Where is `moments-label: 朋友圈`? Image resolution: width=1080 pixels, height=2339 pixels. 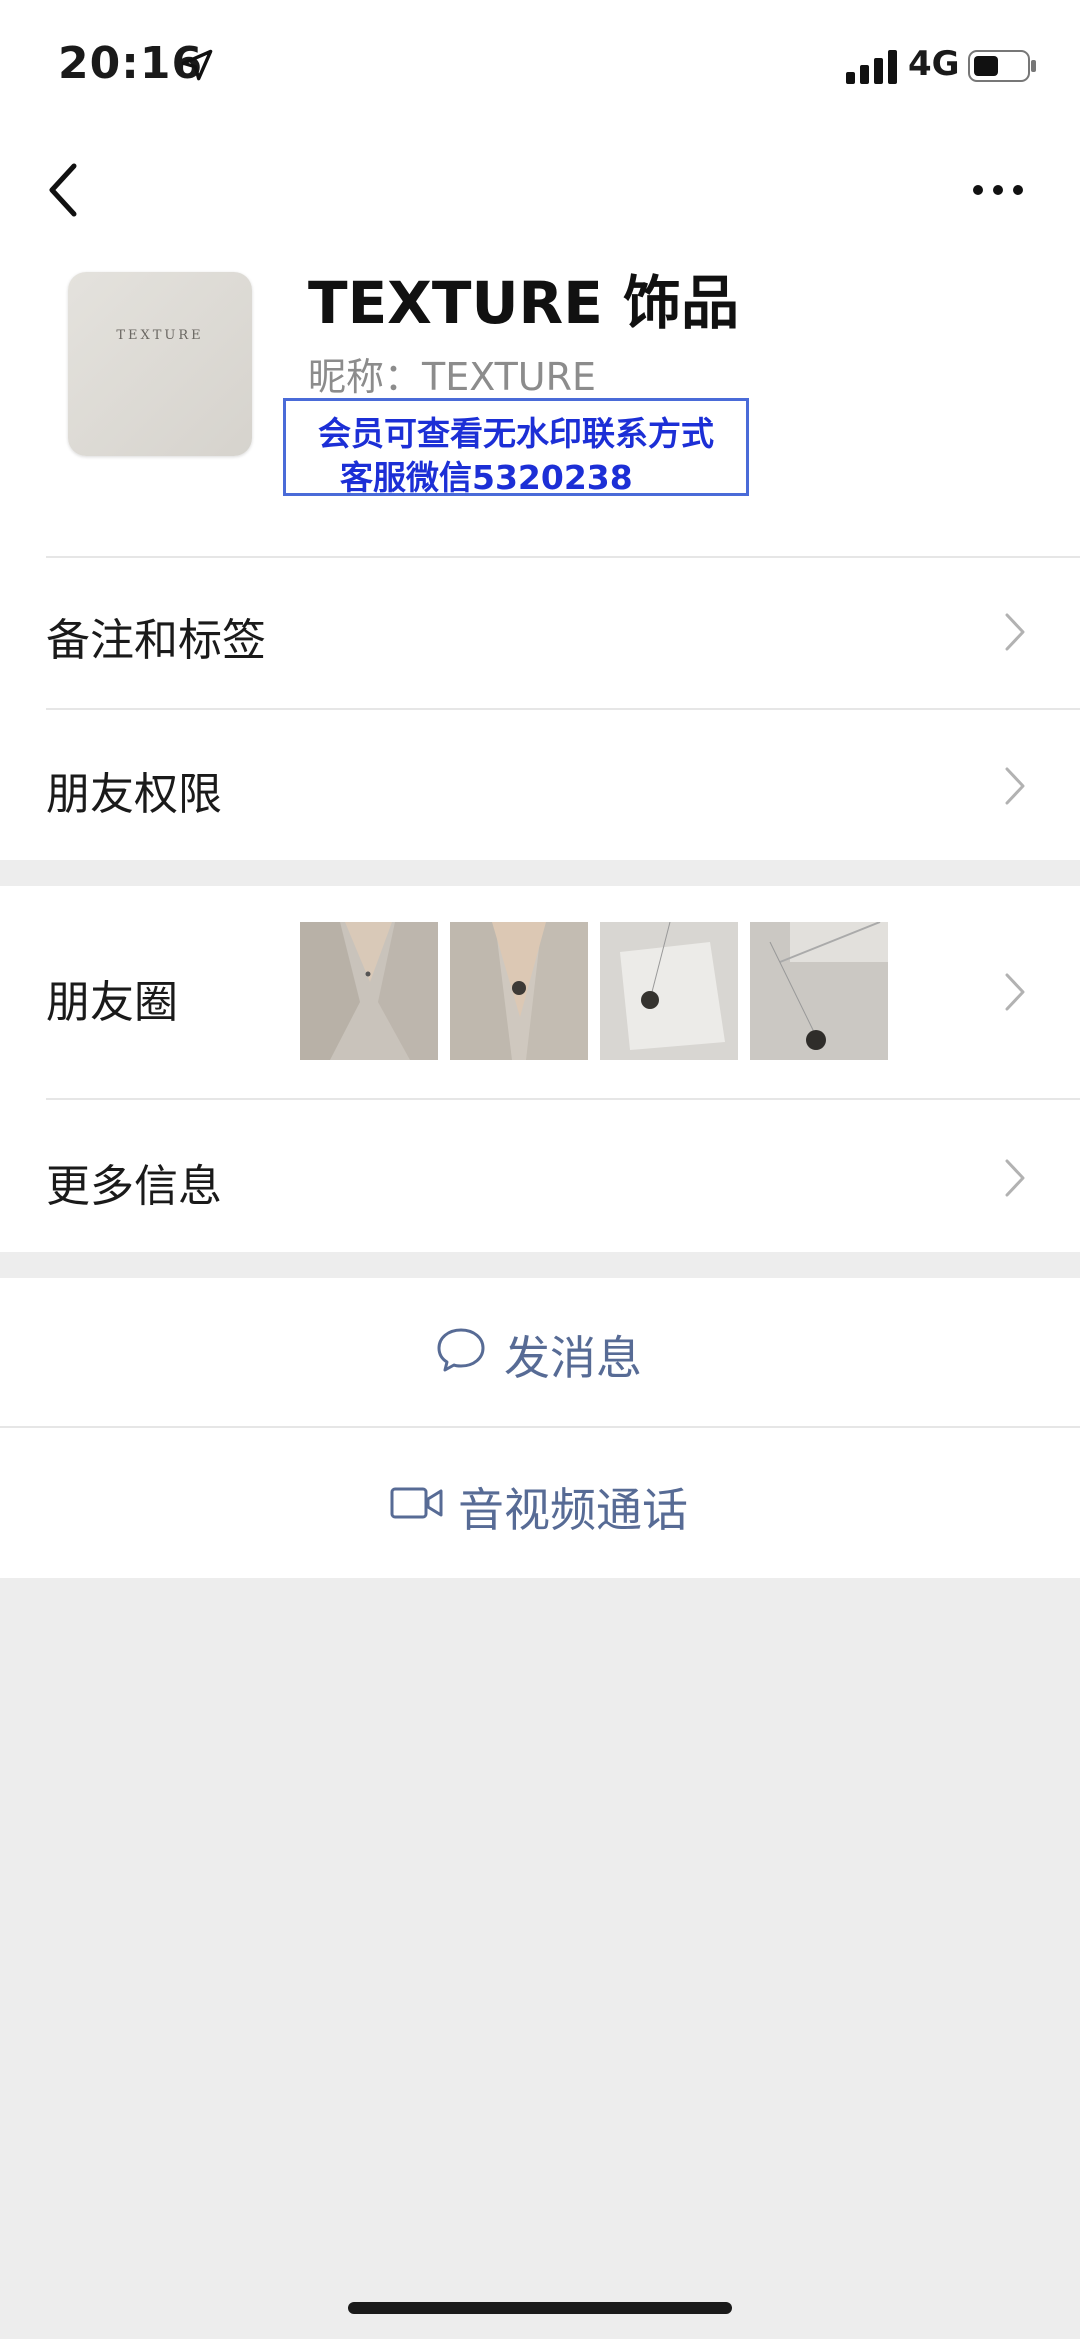 moments-label: 朋友圈 is located at coordinates (112, 1002).